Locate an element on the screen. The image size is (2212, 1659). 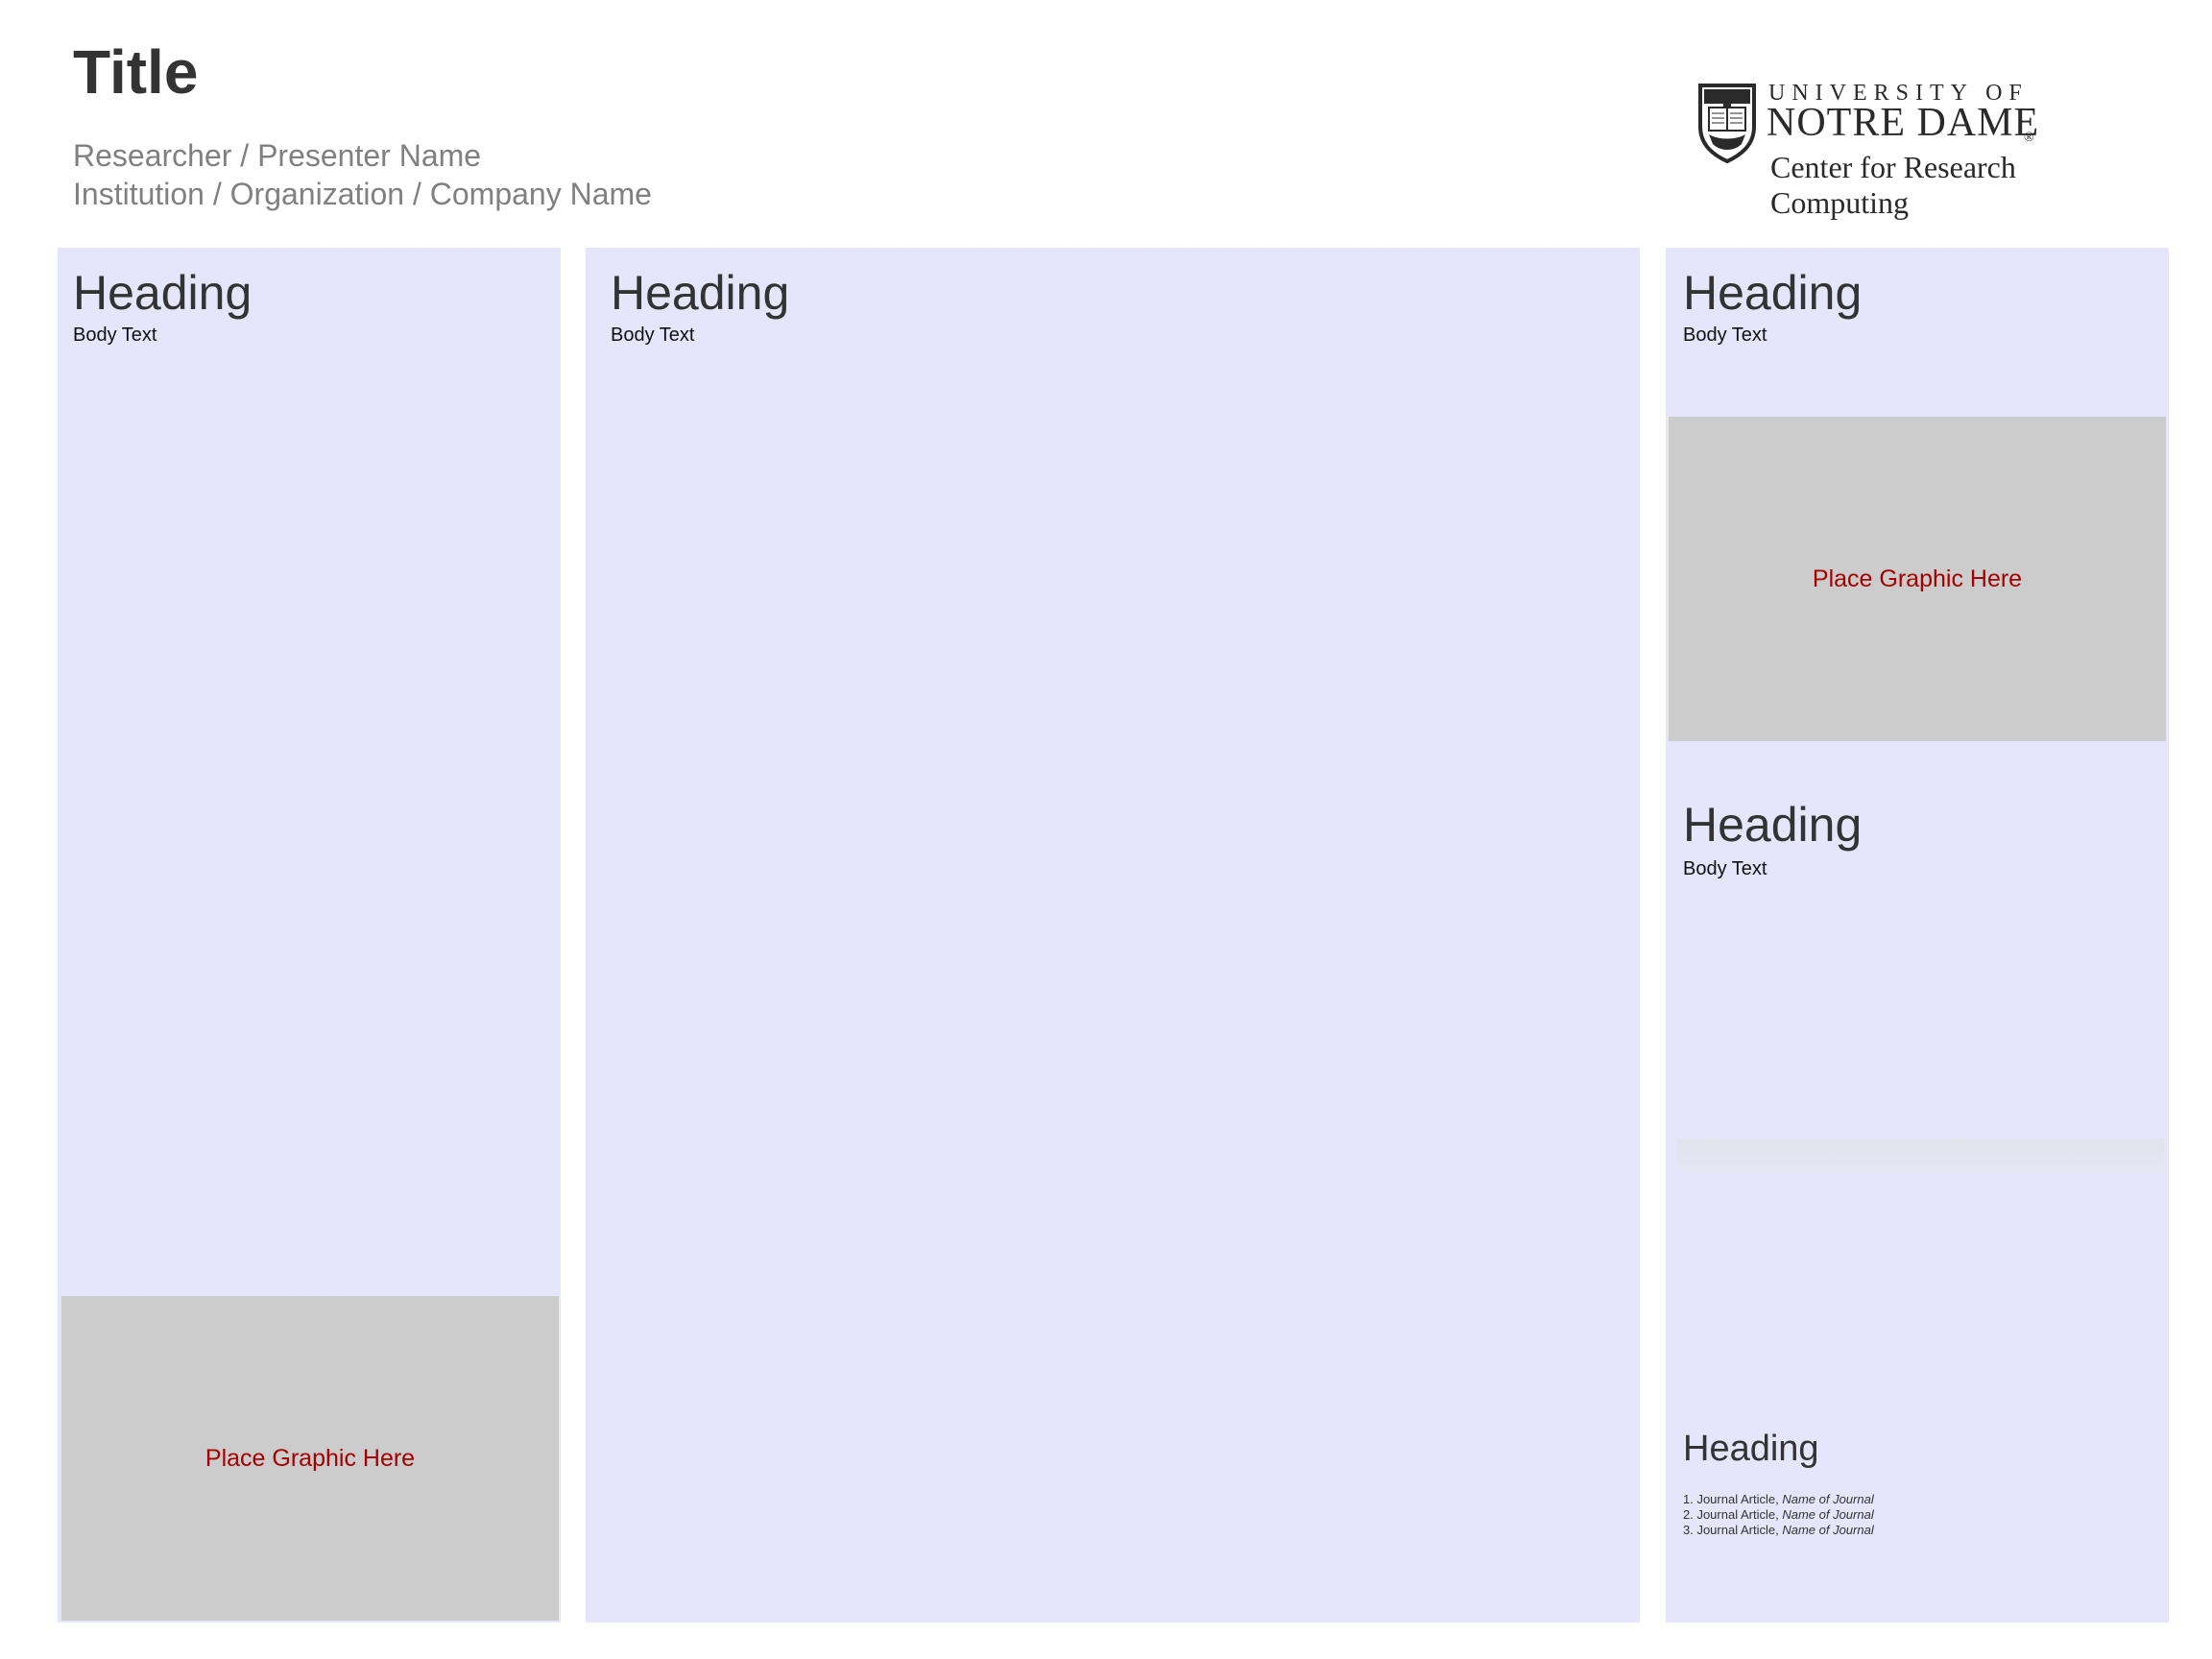
left-graphic-placeholder: Place Graphic Here is located at coordinates (310, 1459).